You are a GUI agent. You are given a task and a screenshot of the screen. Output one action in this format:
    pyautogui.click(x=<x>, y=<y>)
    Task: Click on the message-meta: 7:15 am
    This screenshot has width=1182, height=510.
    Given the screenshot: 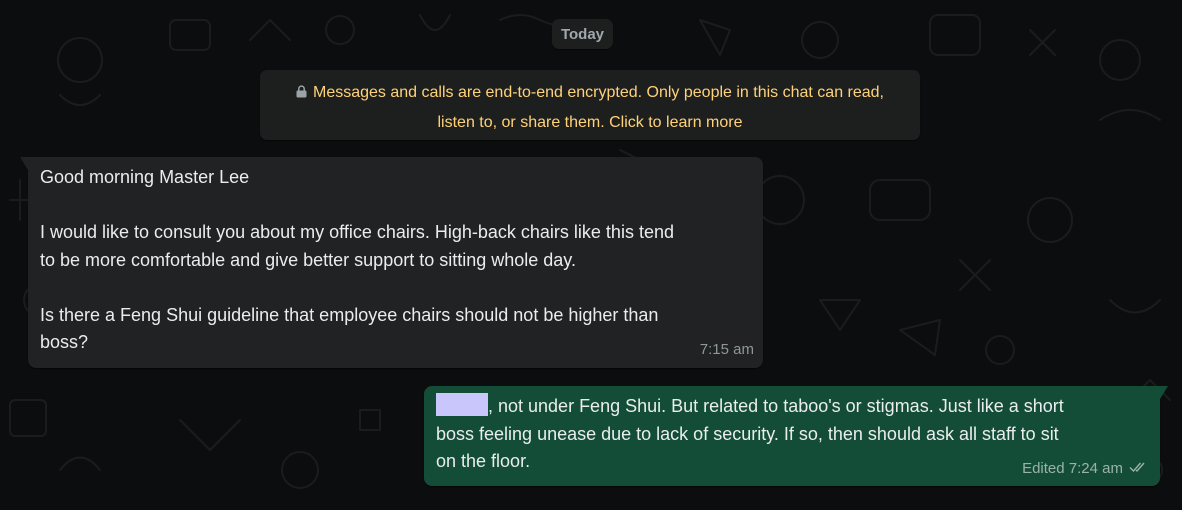 What is the action you would take?
    pyautogui.click(x=727, y=350)
    